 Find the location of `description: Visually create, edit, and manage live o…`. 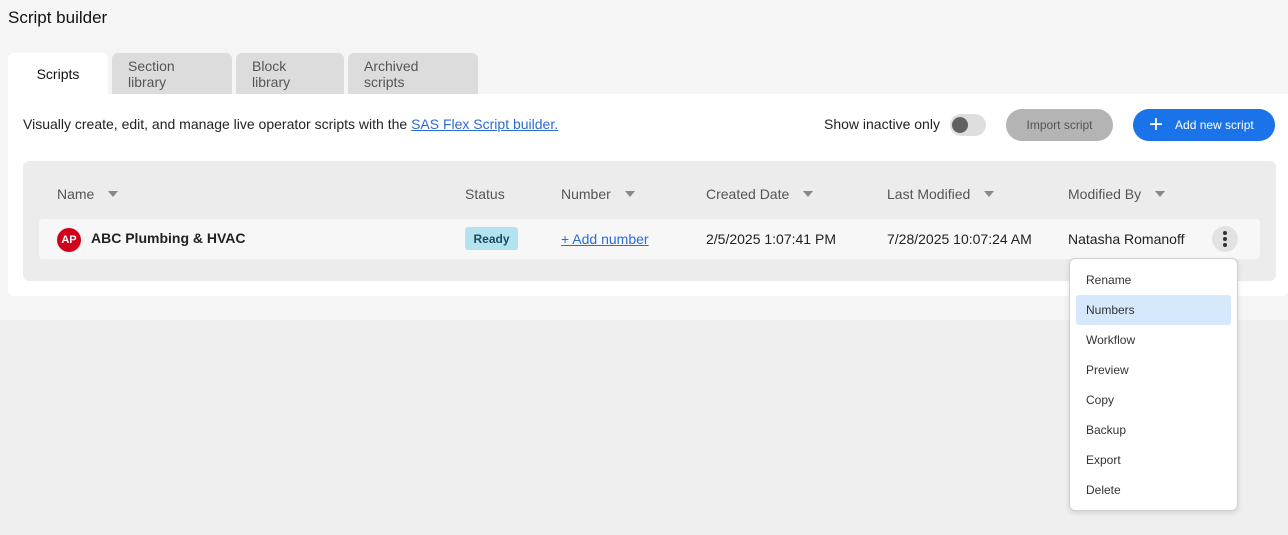

description: Visually create, edit, and manage live o… is located at coordinates (290, 124).